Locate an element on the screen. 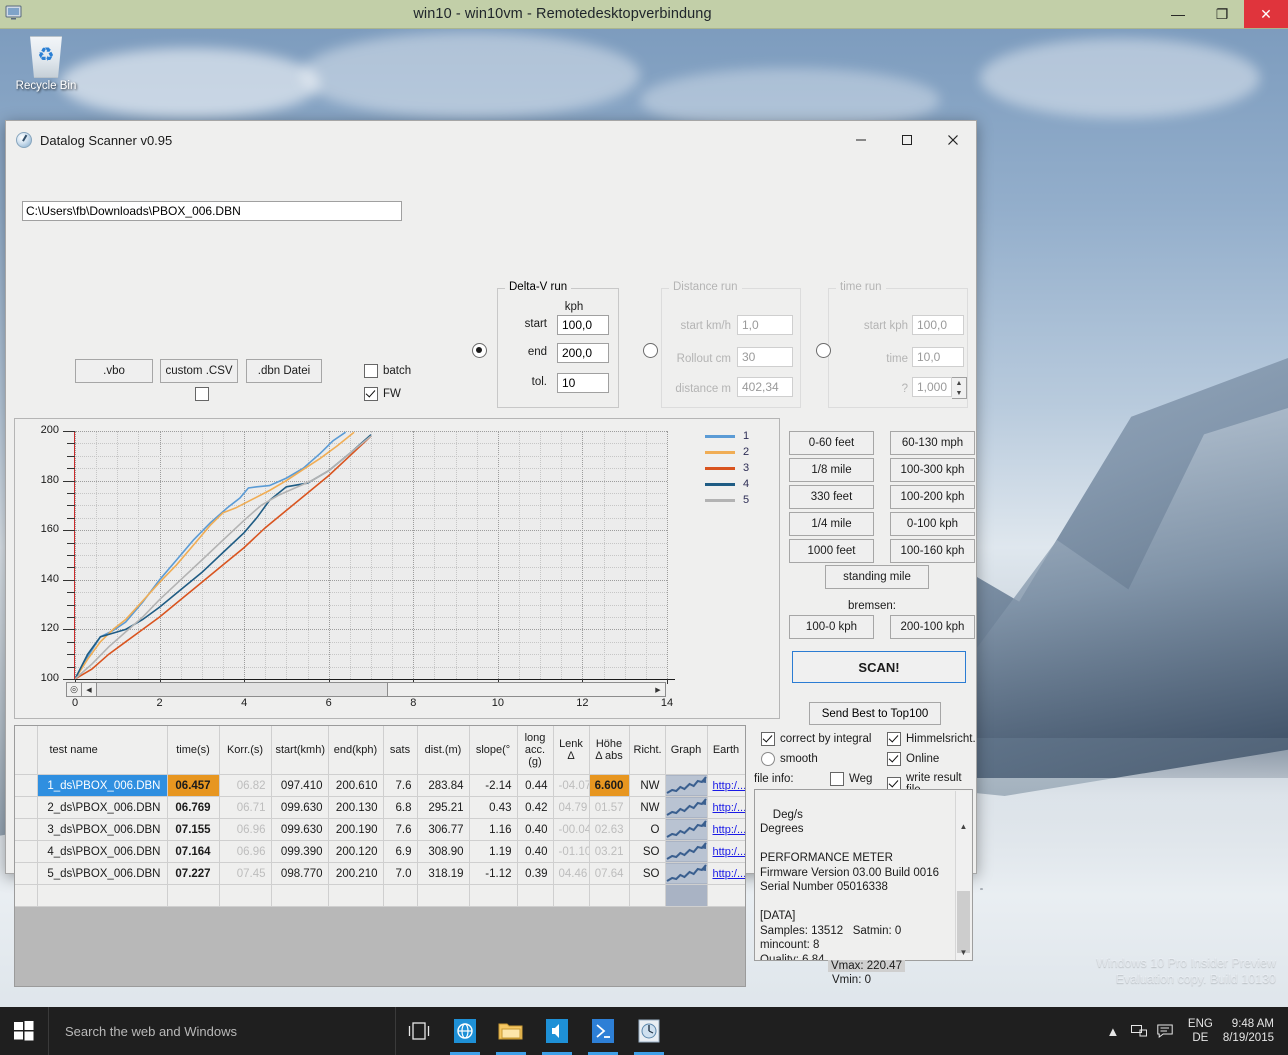  cell-start: 097.410 is located at coordinates (300, 785).